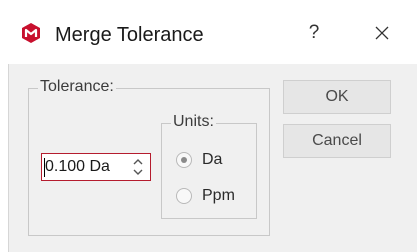 Image resolution: width=417 pixels, height=252 pixels. Describe the element at coordinates (77, 167) in the screenshot. I see `tolerance-value: 0.100 Da` at that location.